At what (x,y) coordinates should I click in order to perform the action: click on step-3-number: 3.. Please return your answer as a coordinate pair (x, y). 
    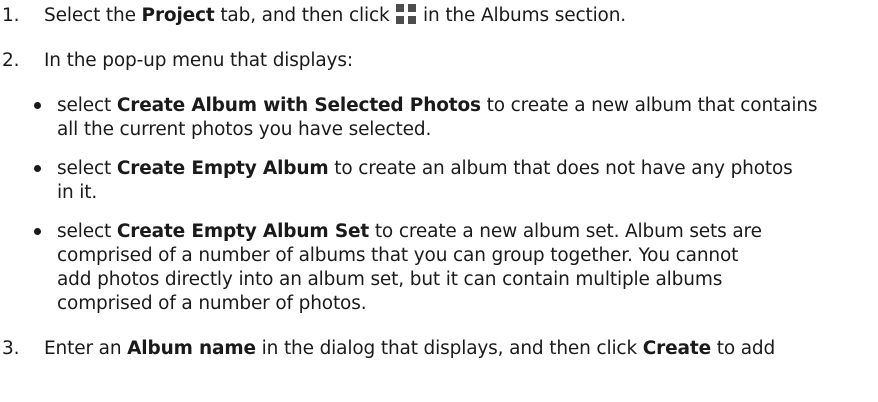
    Looking at the image, I should click on (11, 348).